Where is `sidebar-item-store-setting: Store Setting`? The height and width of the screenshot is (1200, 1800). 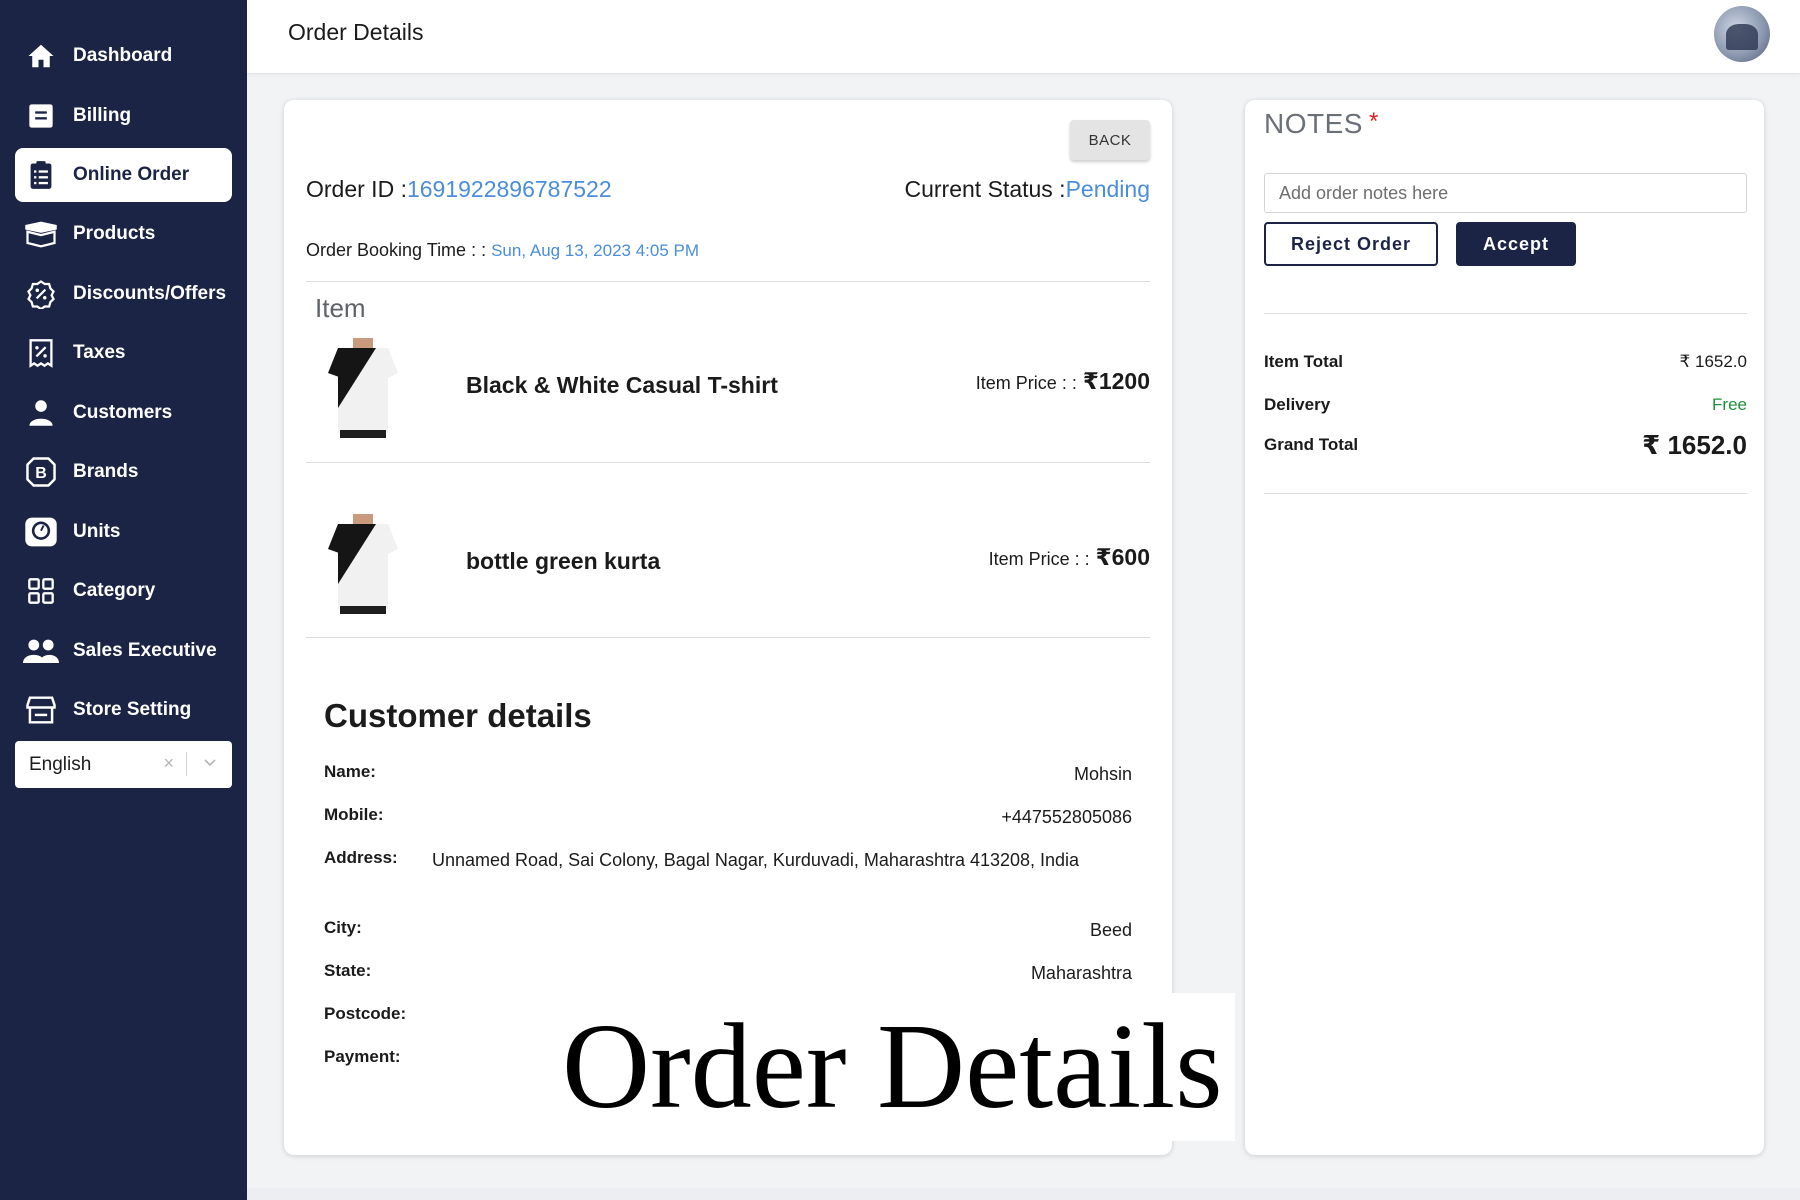
sidebar-item-store-setting: Store Setting is located at coordinates (123, 710).